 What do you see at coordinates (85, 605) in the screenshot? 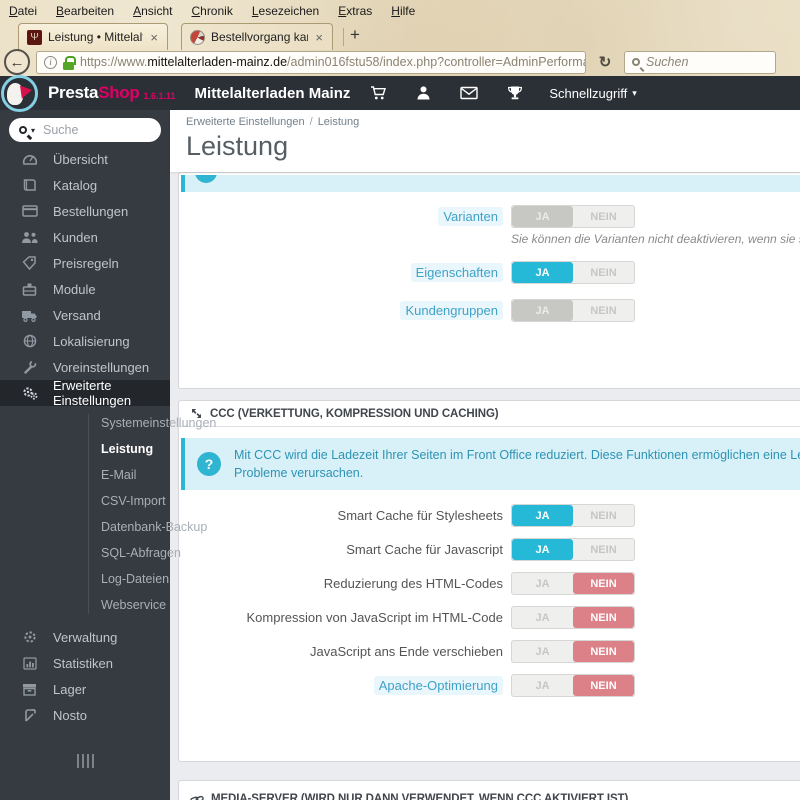
I see `sidebar-subitem-webservice: Webservice` at bounding box center [85, 605].